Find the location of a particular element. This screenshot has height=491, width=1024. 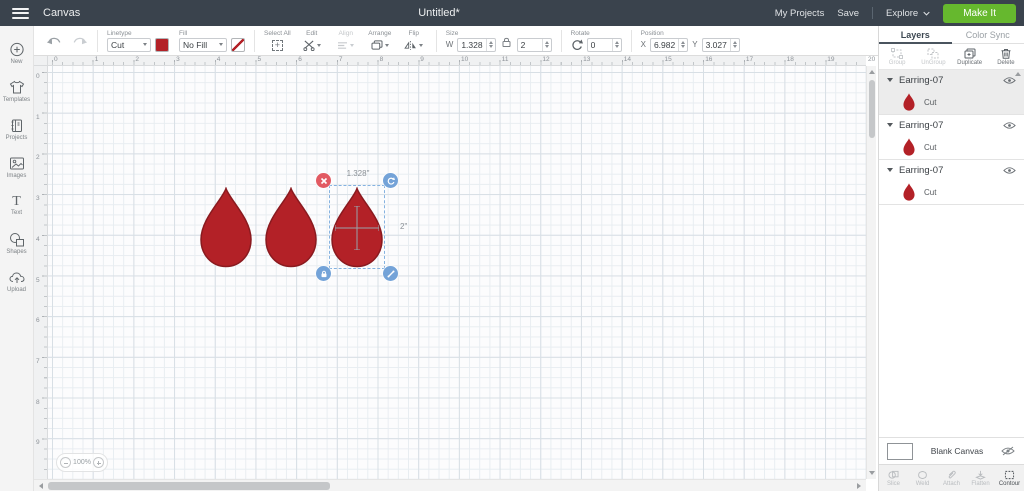

lock-handle is located at coordinates (323, 273).